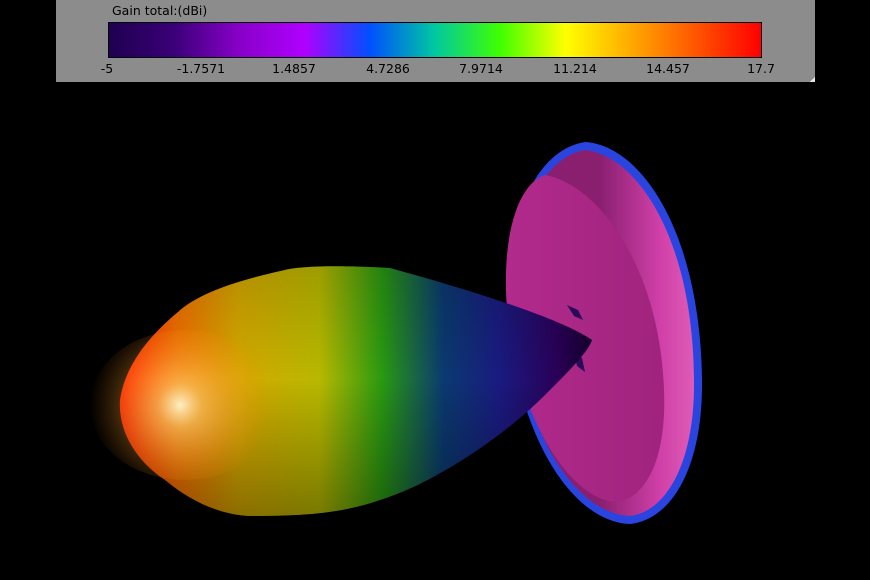 Image resolution: width=870 pixels, height=580 pixels. What do you see at coordinates (294, 68) in the screenshot?
I see `colorbar-tick: 1.4857` at bounding box center [294, 68].